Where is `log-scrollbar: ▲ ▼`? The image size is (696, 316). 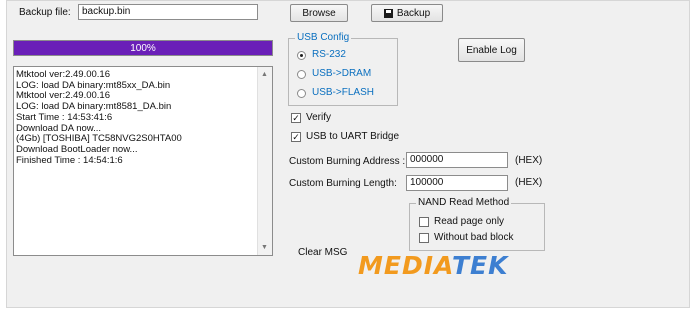
log-scrollbar: ▲ ▼ is located at coordinates (264, 161).